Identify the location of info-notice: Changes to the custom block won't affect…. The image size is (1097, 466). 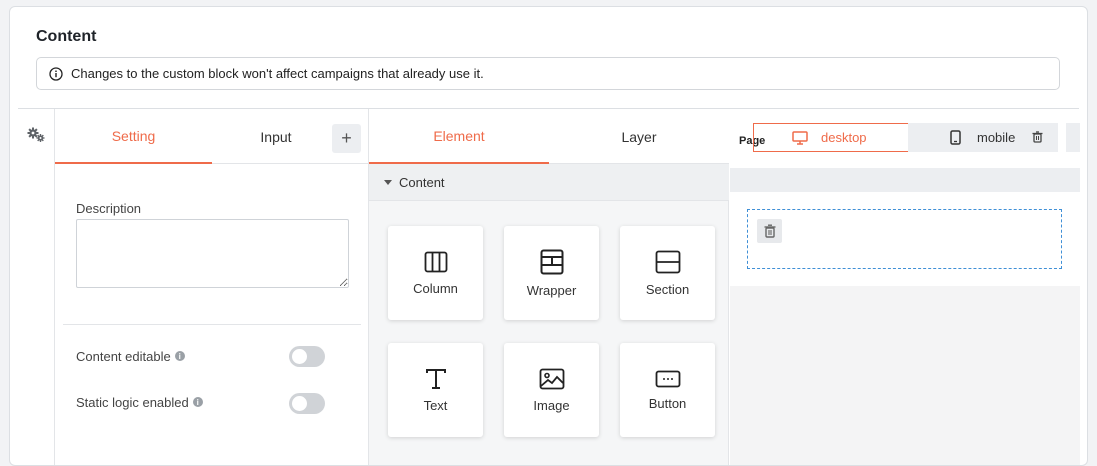
(548, 73).